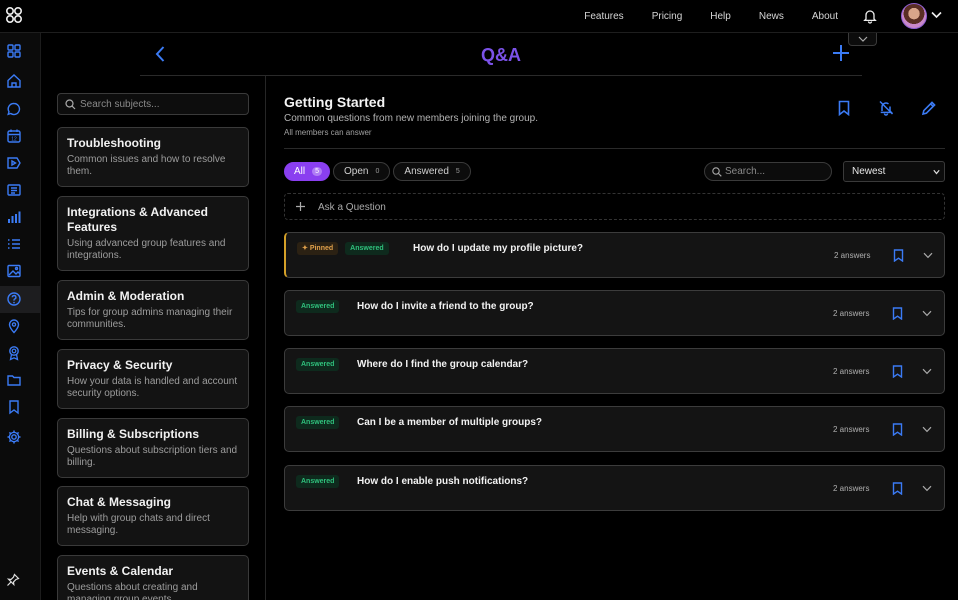 The width and height of the screenshot is (958, 600). I want to click on folder-icon, so click(14, 380).